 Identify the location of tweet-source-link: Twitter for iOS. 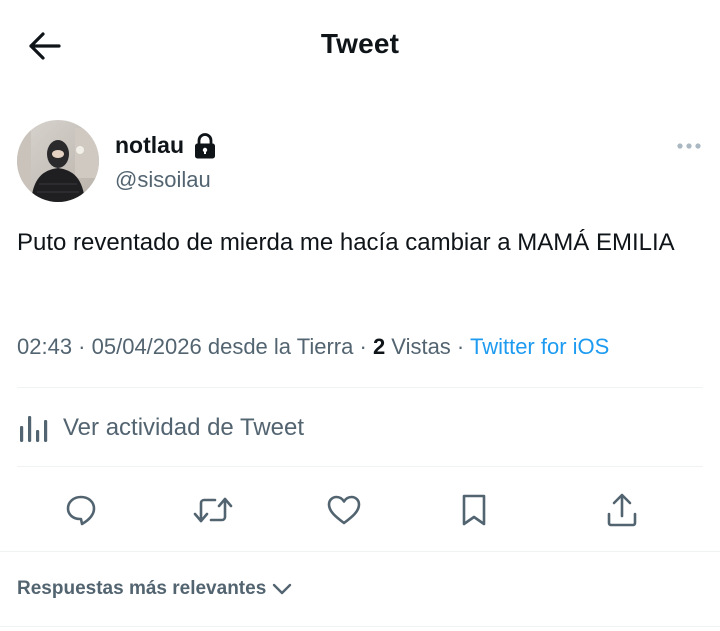
(539, 346).